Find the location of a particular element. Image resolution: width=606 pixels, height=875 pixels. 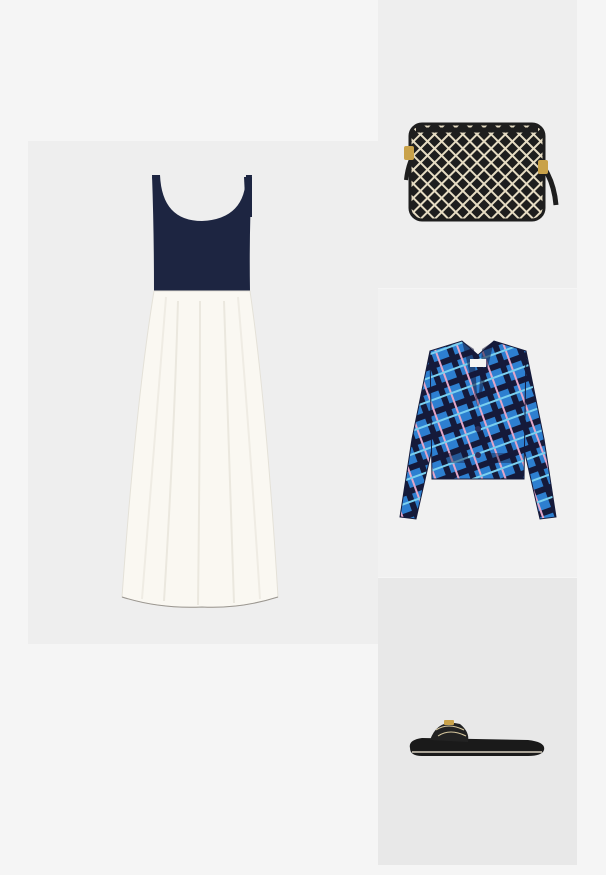

crossbody-bag-image is located at coordinates (481, 172).